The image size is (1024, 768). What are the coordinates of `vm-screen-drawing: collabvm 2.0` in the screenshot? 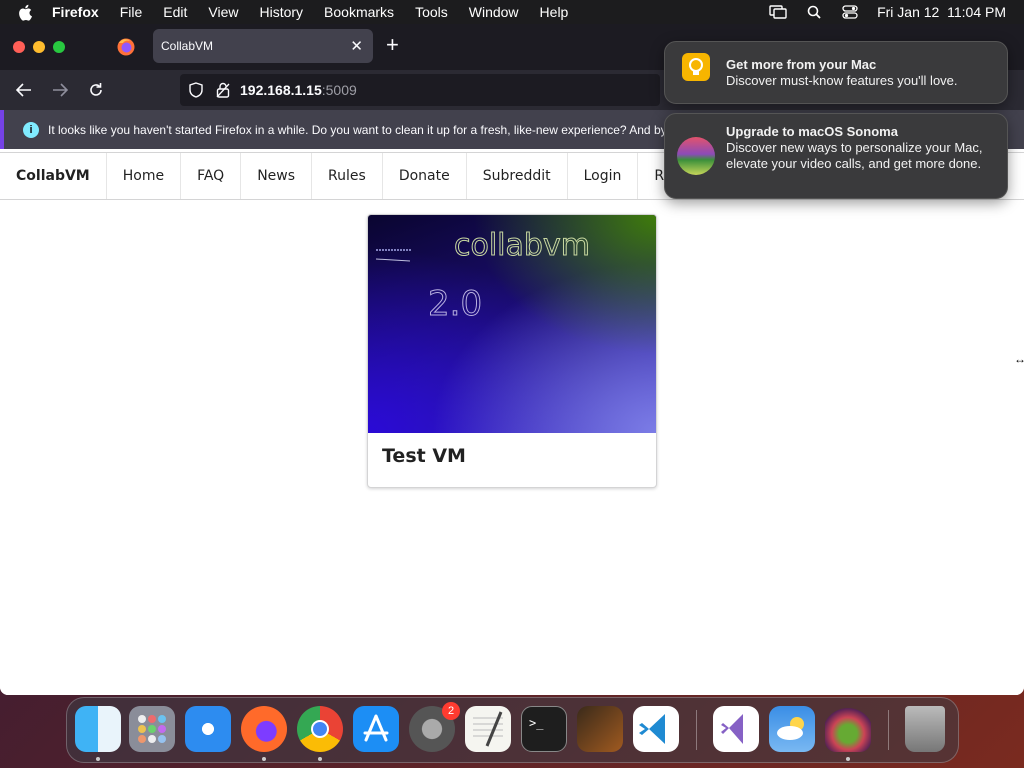 It's located at (482, 276).